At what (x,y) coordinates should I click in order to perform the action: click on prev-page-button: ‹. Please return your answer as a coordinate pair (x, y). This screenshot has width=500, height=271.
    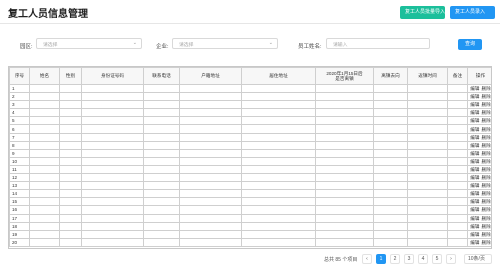
    Looking at the image, I should click on (367, 259).